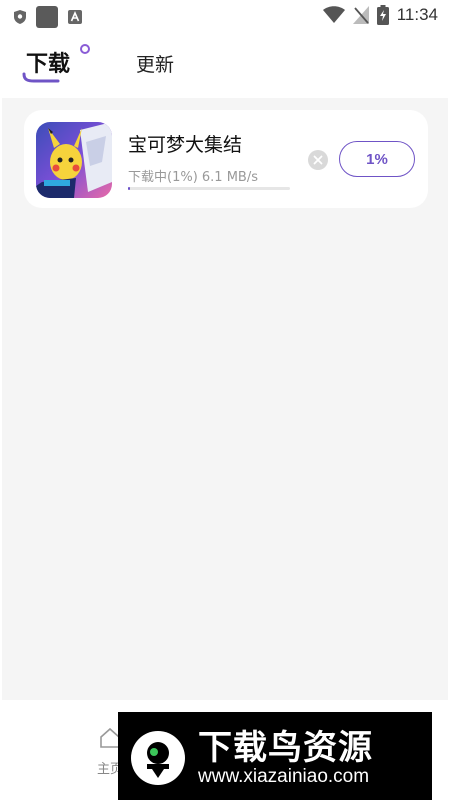 The image size is (450, 800). I want to click on download-progress-button: 1%, so click(377, 159).